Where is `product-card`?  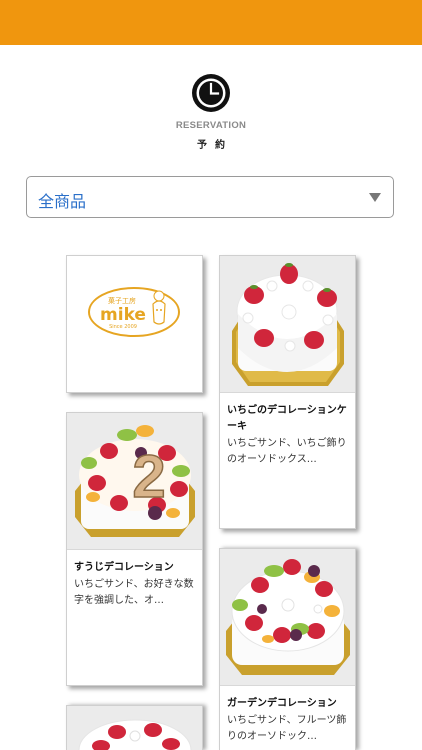
product-card is located at coordinates (134, 727).